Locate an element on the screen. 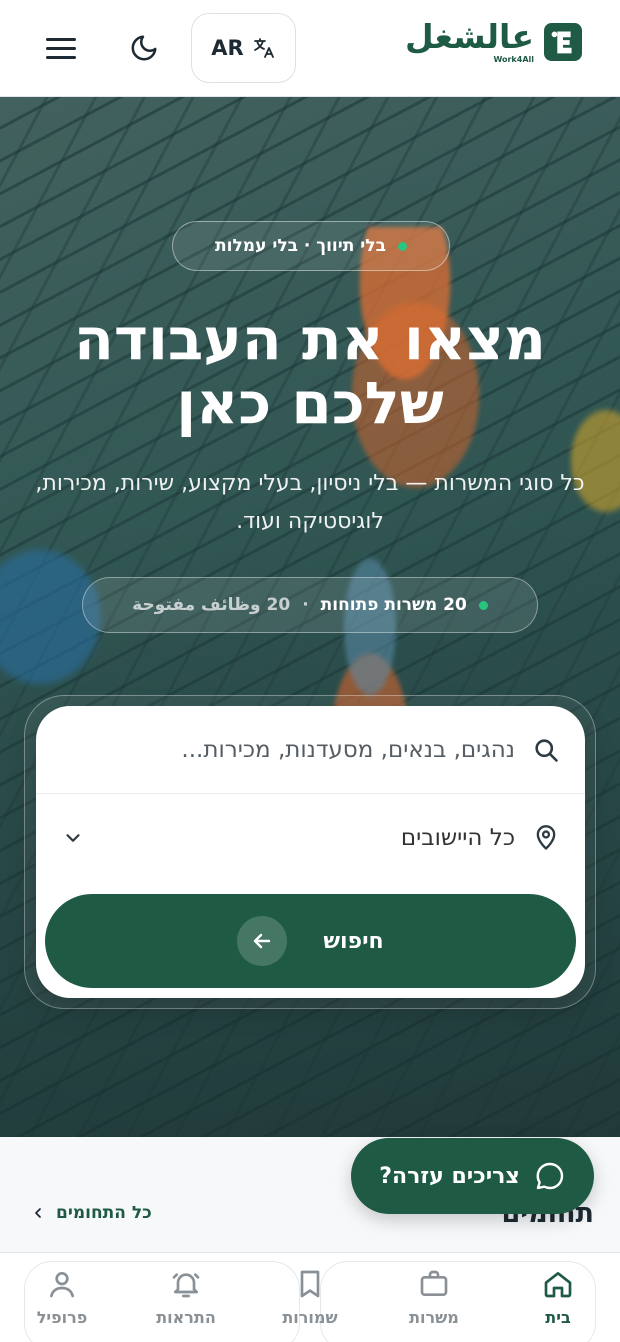 This screenshot has height=1342, width=620. help-button: צריכים עזרה? is located at coordinates (472, 1176).